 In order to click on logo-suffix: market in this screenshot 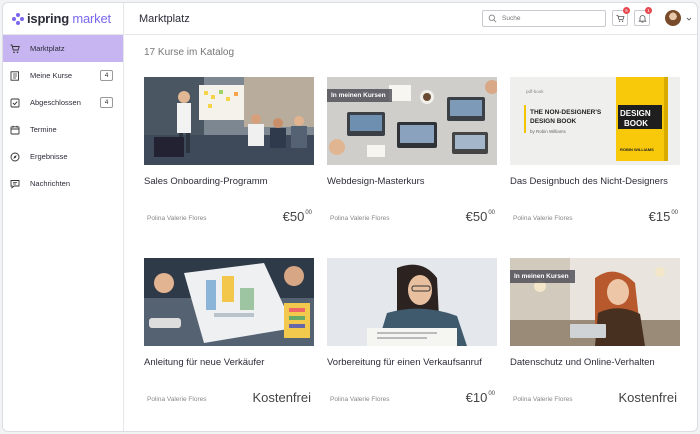, I will do `click(89, 18)`.